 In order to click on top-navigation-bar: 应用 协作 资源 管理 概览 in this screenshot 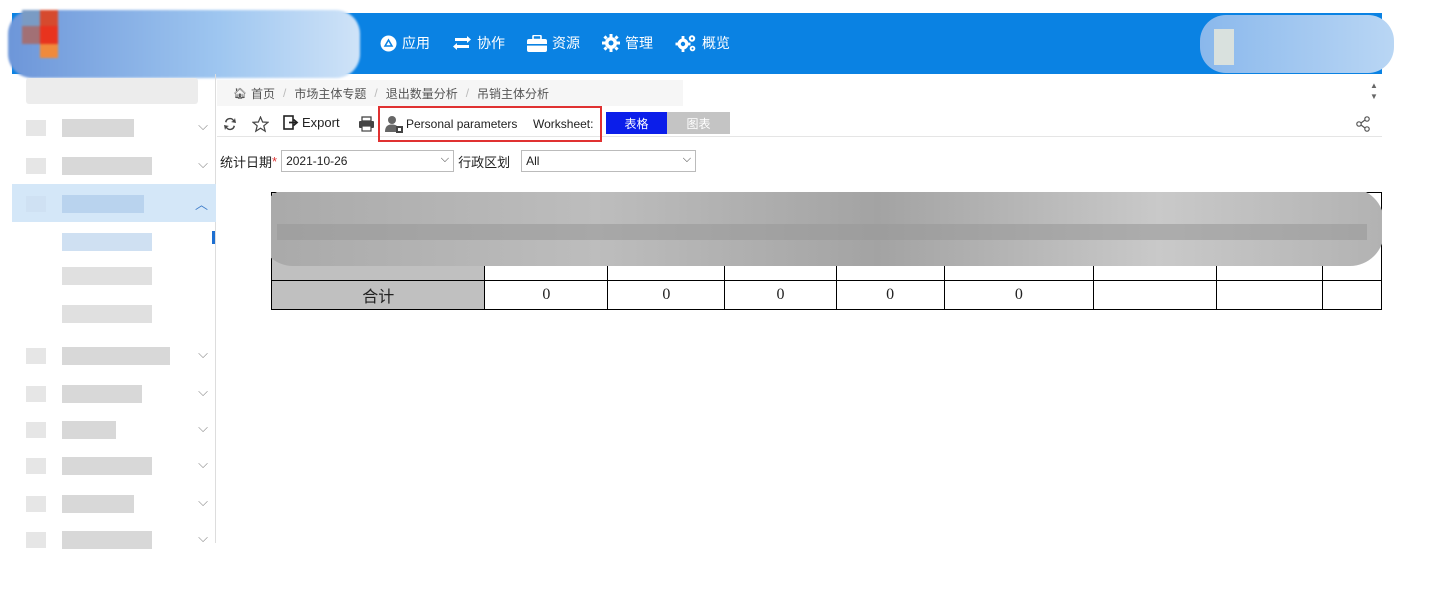, I will do `click(701, 44)`.